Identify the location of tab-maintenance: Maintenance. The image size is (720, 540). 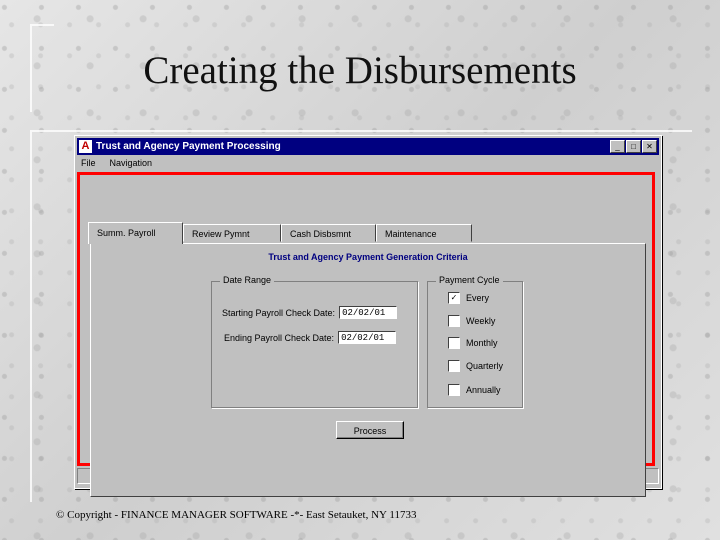
(424, 233).